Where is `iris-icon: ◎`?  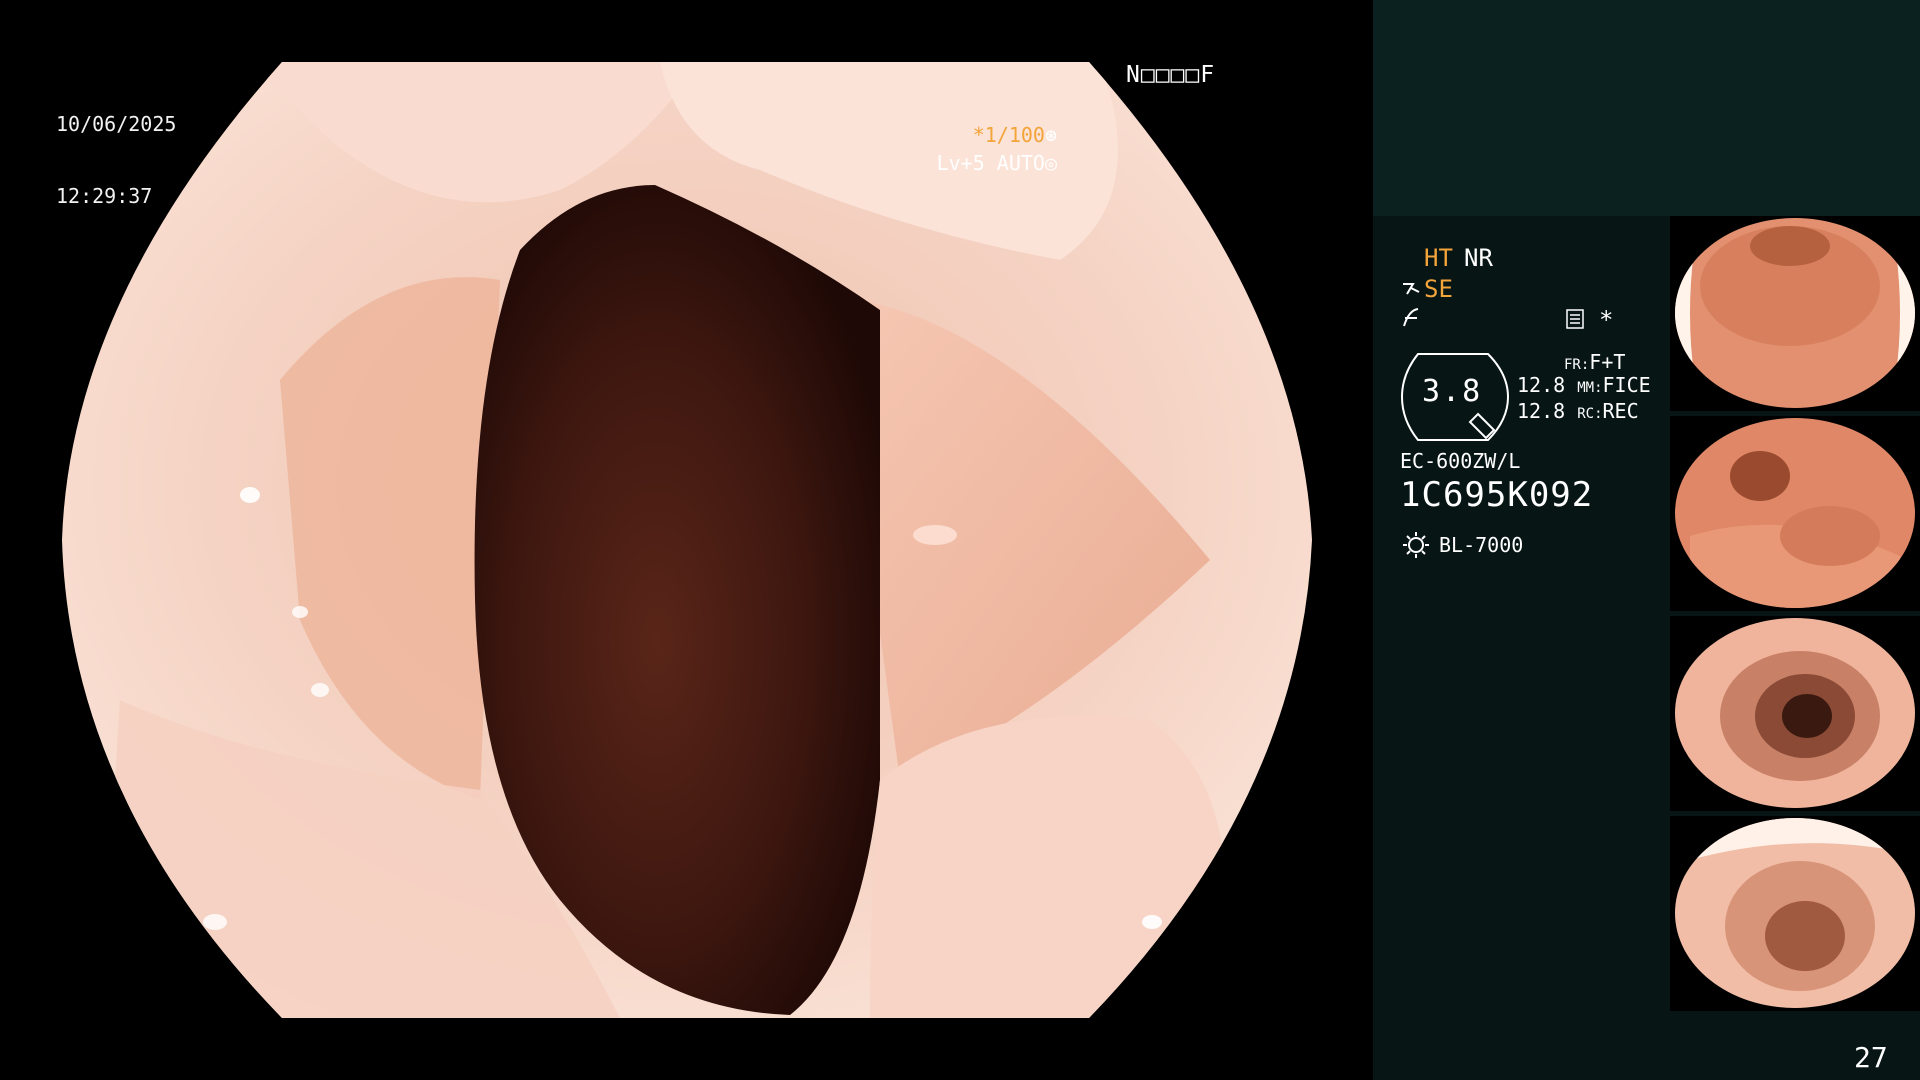
iris-icon: ◎ is located at coordinates (1050, 163).